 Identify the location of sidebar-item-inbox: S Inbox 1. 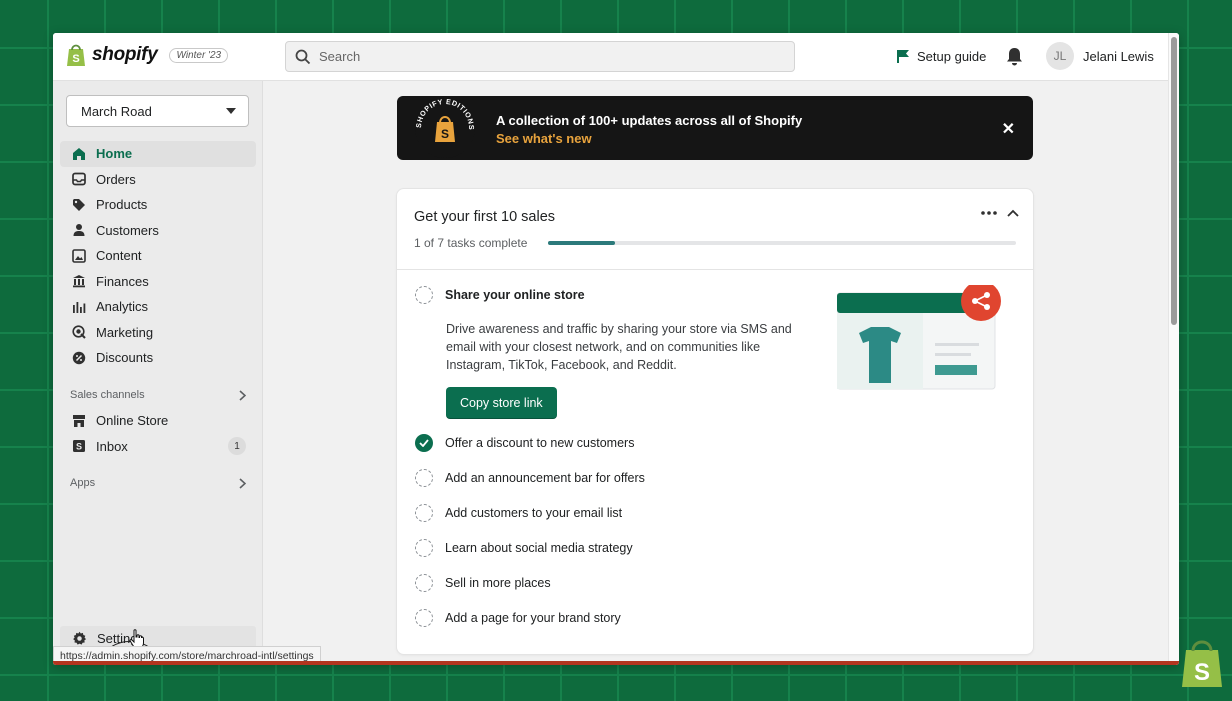
(158, 447).